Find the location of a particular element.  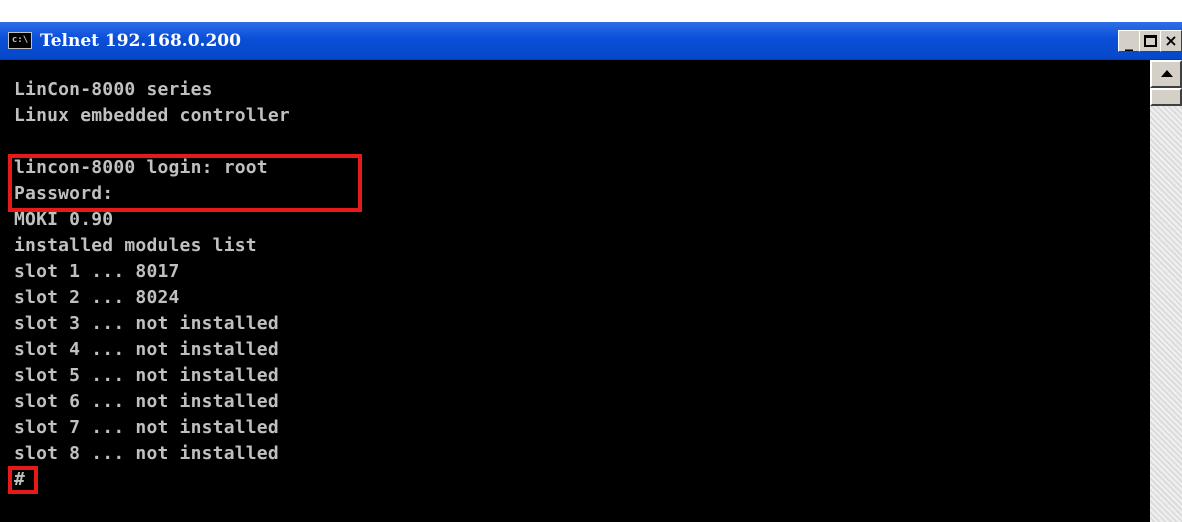

console-icon: c:\ is located at coordinates (20, 40).